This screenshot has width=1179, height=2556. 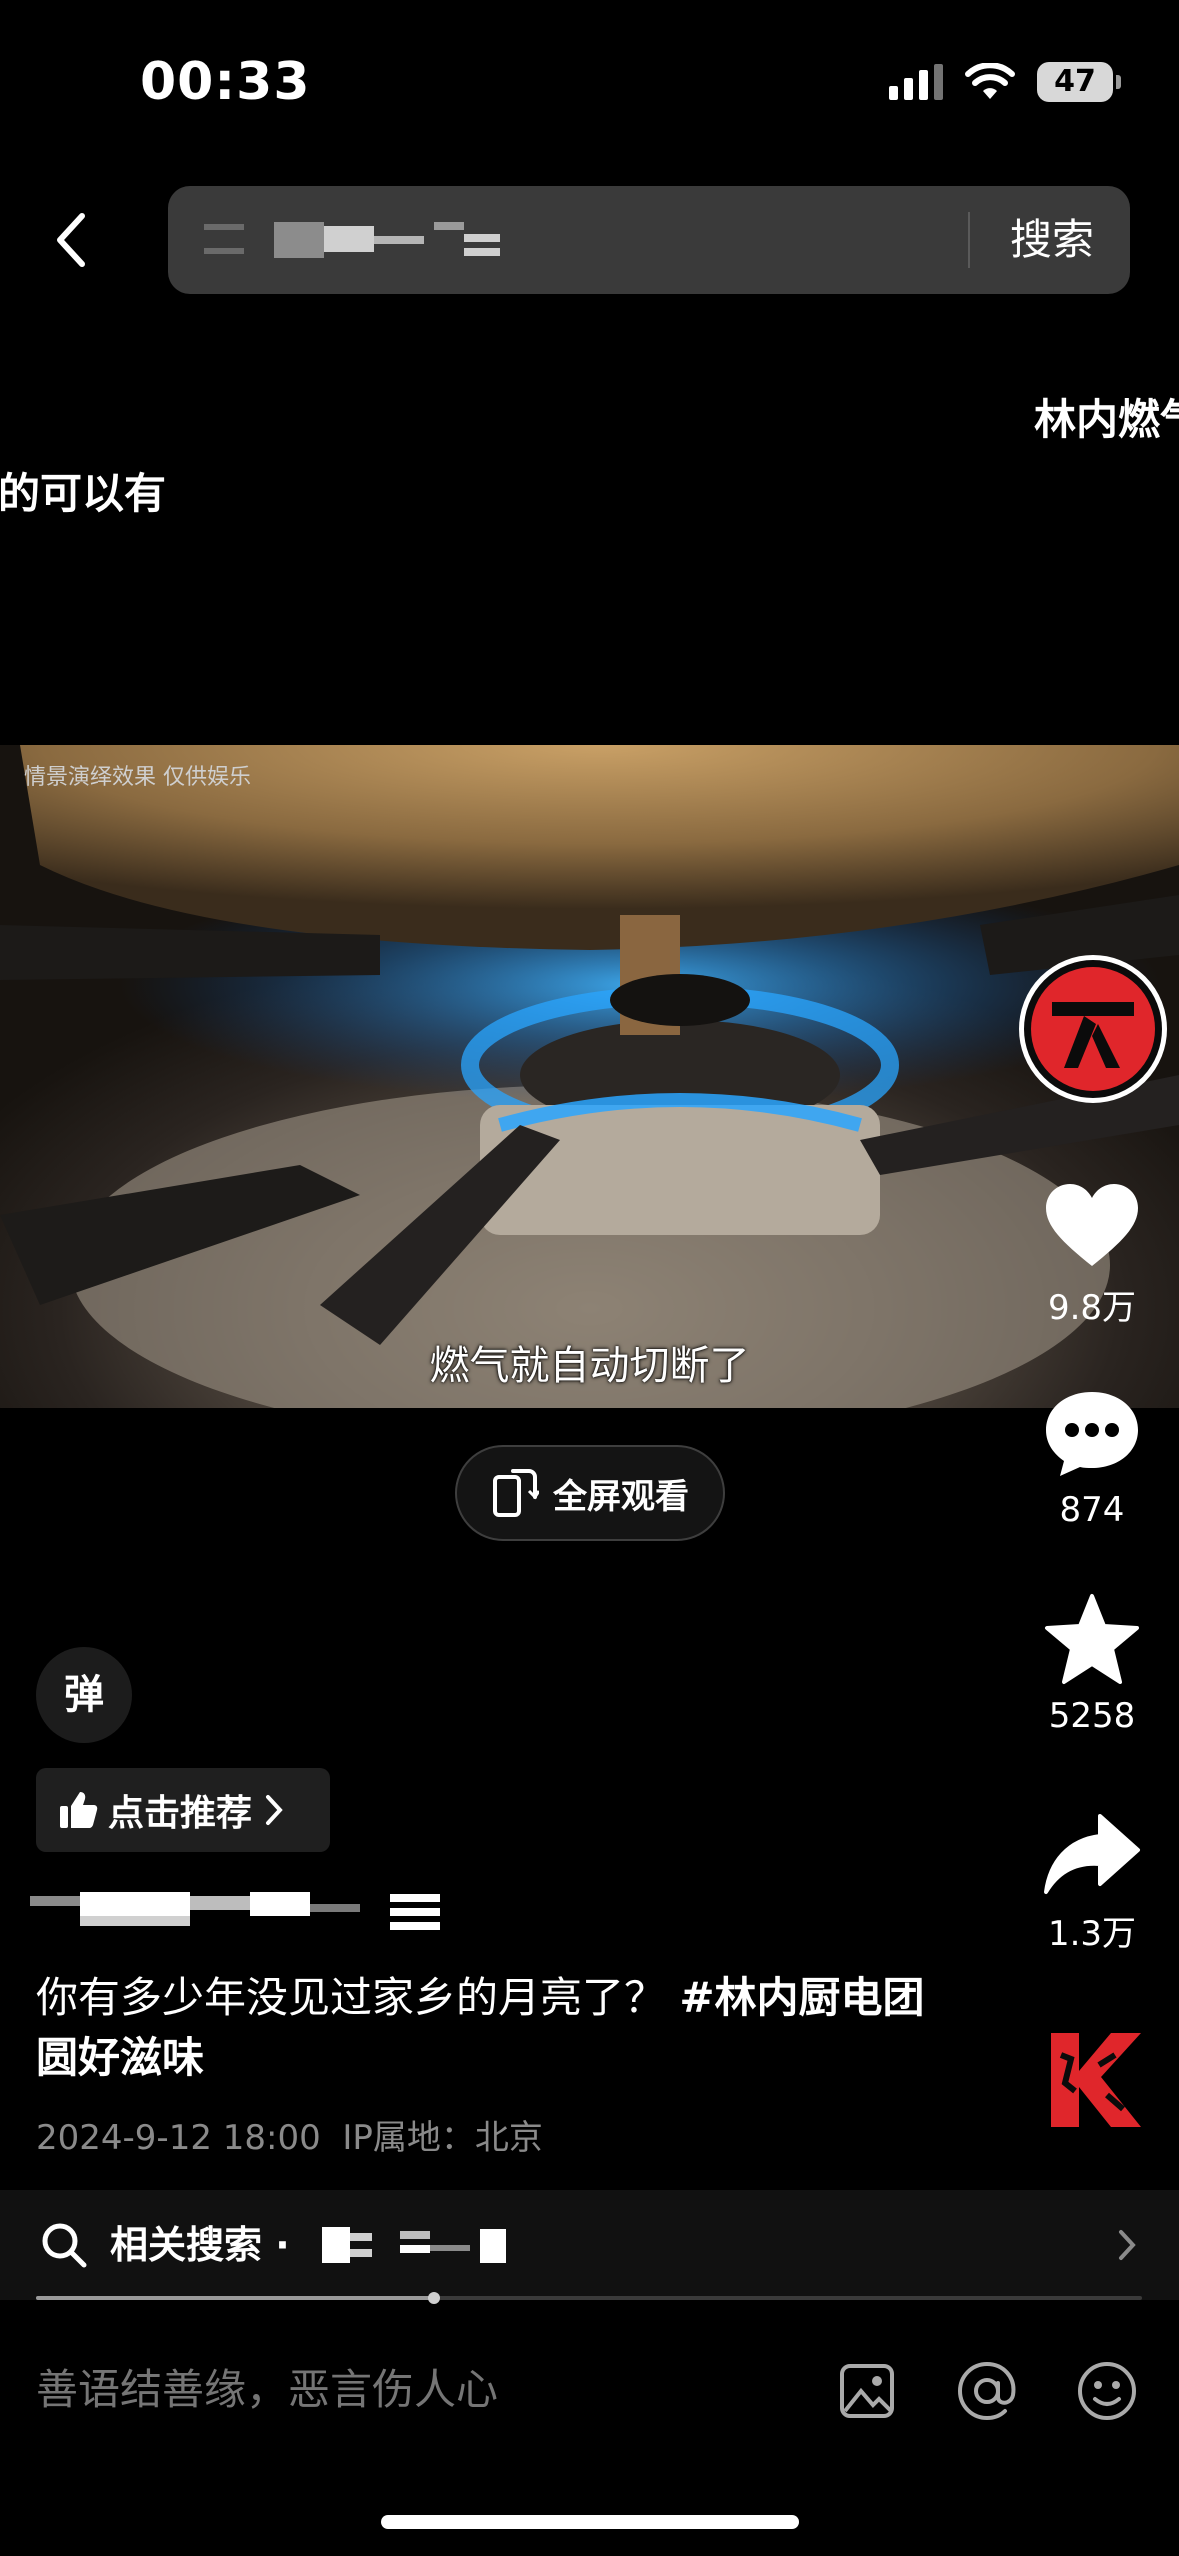 I want to click on mention-button, so click(x=987, y=2391).